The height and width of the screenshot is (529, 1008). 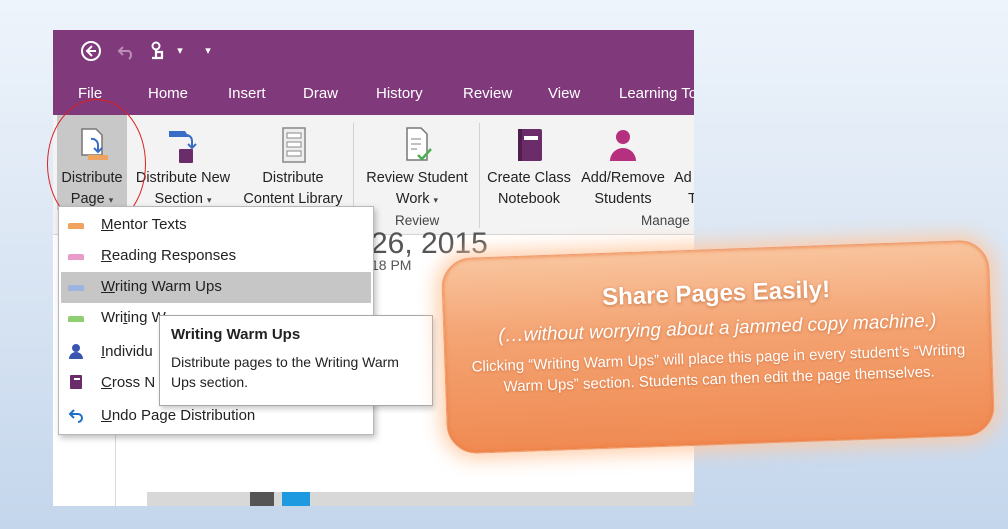 What do you see at coordinates (487, 94) in the screenshot?
I see `tab-review: Review` at bounding box center [487, 94].